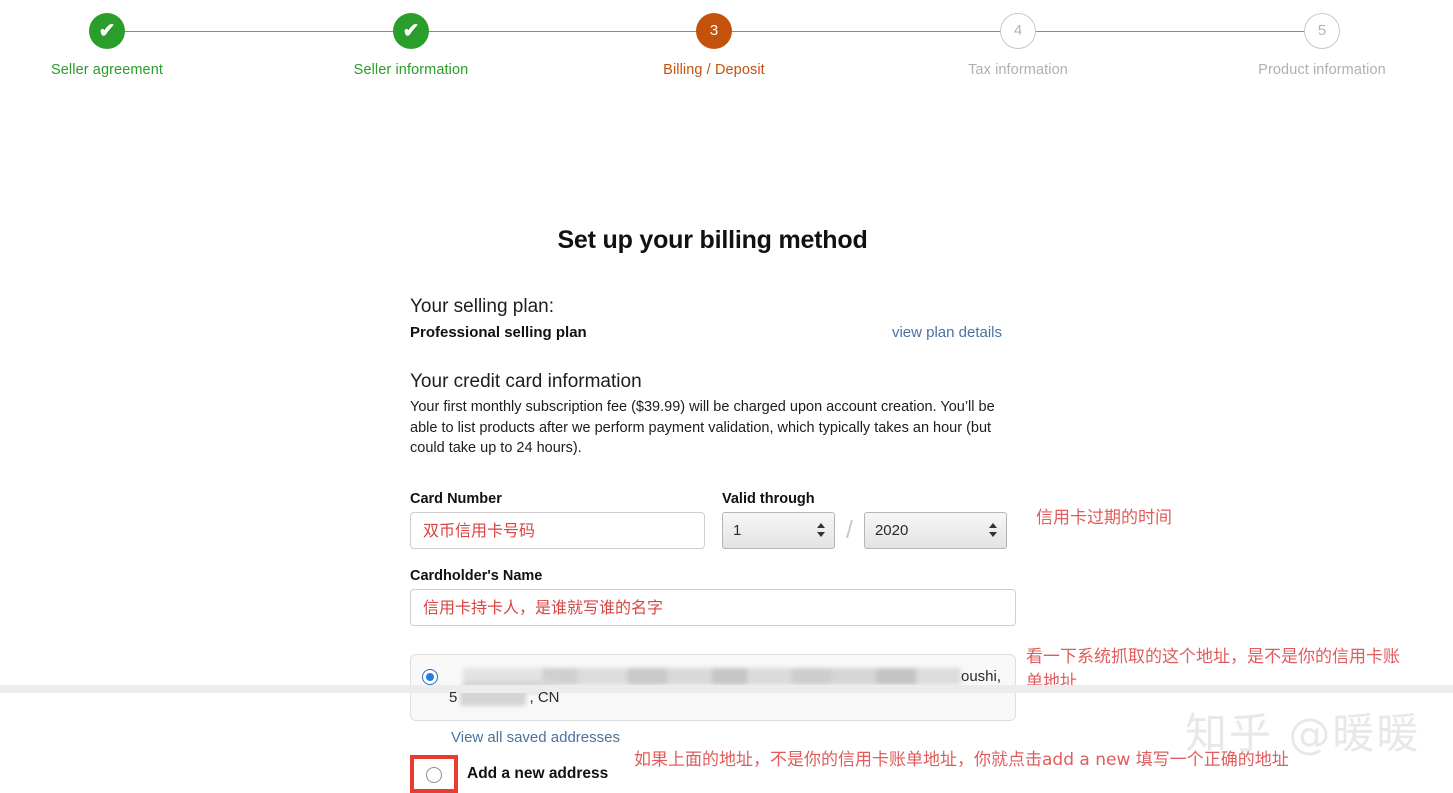 The width and height of the screenshot is (1453, 793). Describe the element at coordinates (411, 70) in the screenshot. I see `stepper-step-2-label: Seller information` at that location.